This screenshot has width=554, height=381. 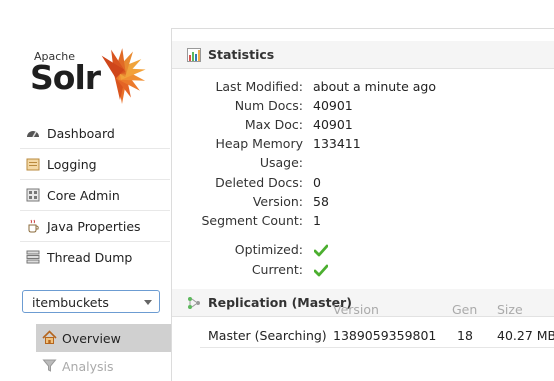 What do you see at coordinates (321, 201) in the screenshot?
I see `stat-value: 58` at bounding box center [321, 201].